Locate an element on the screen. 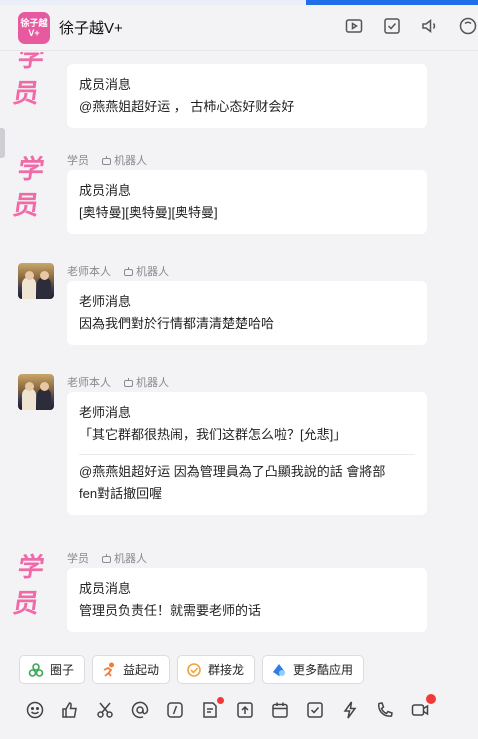 Image resolution: width=478 pixels, height=739 pixels. todo-icon is located at coordinates (315, 710).